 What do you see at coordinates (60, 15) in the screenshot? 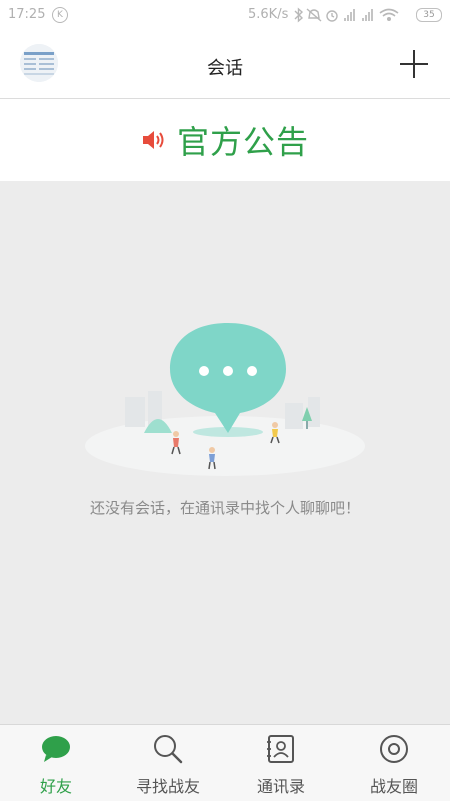
I see `k-badge-icon: K` at bounding box center [60, 15].